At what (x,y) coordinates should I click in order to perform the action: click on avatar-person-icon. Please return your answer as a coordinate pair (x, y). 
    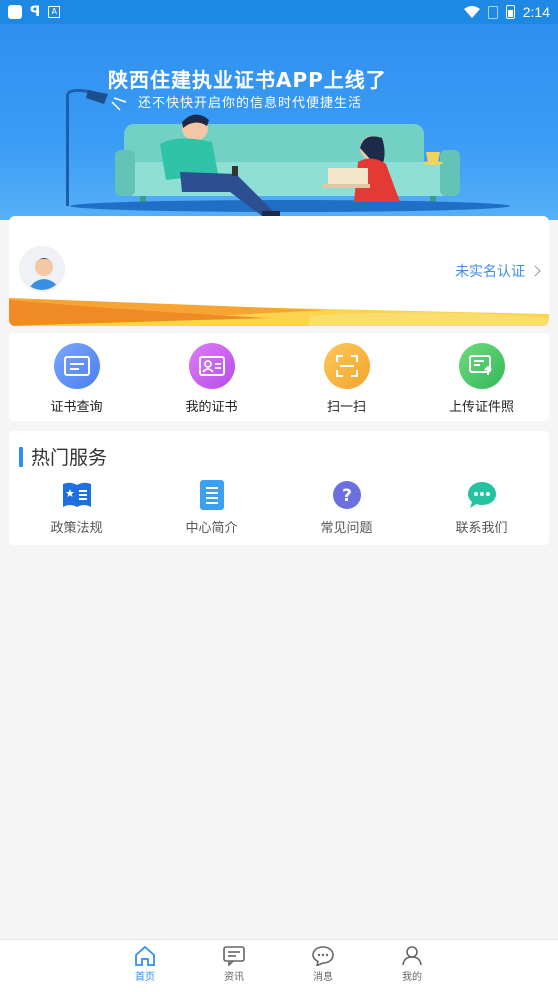
    Looking at the image, I should click on (42, 269).